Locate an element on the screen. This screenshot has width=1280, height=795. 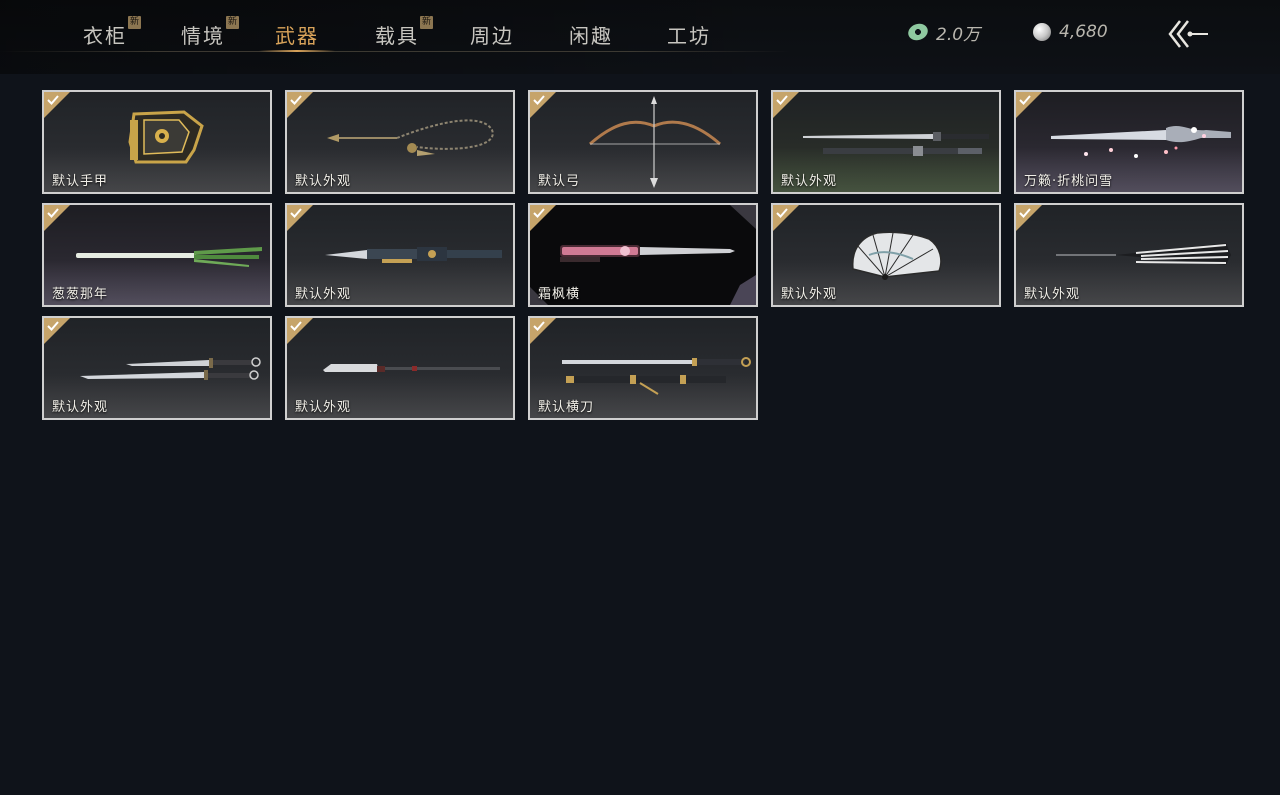
tab-workshop: 工坊 is located at coordinates (689, 35).